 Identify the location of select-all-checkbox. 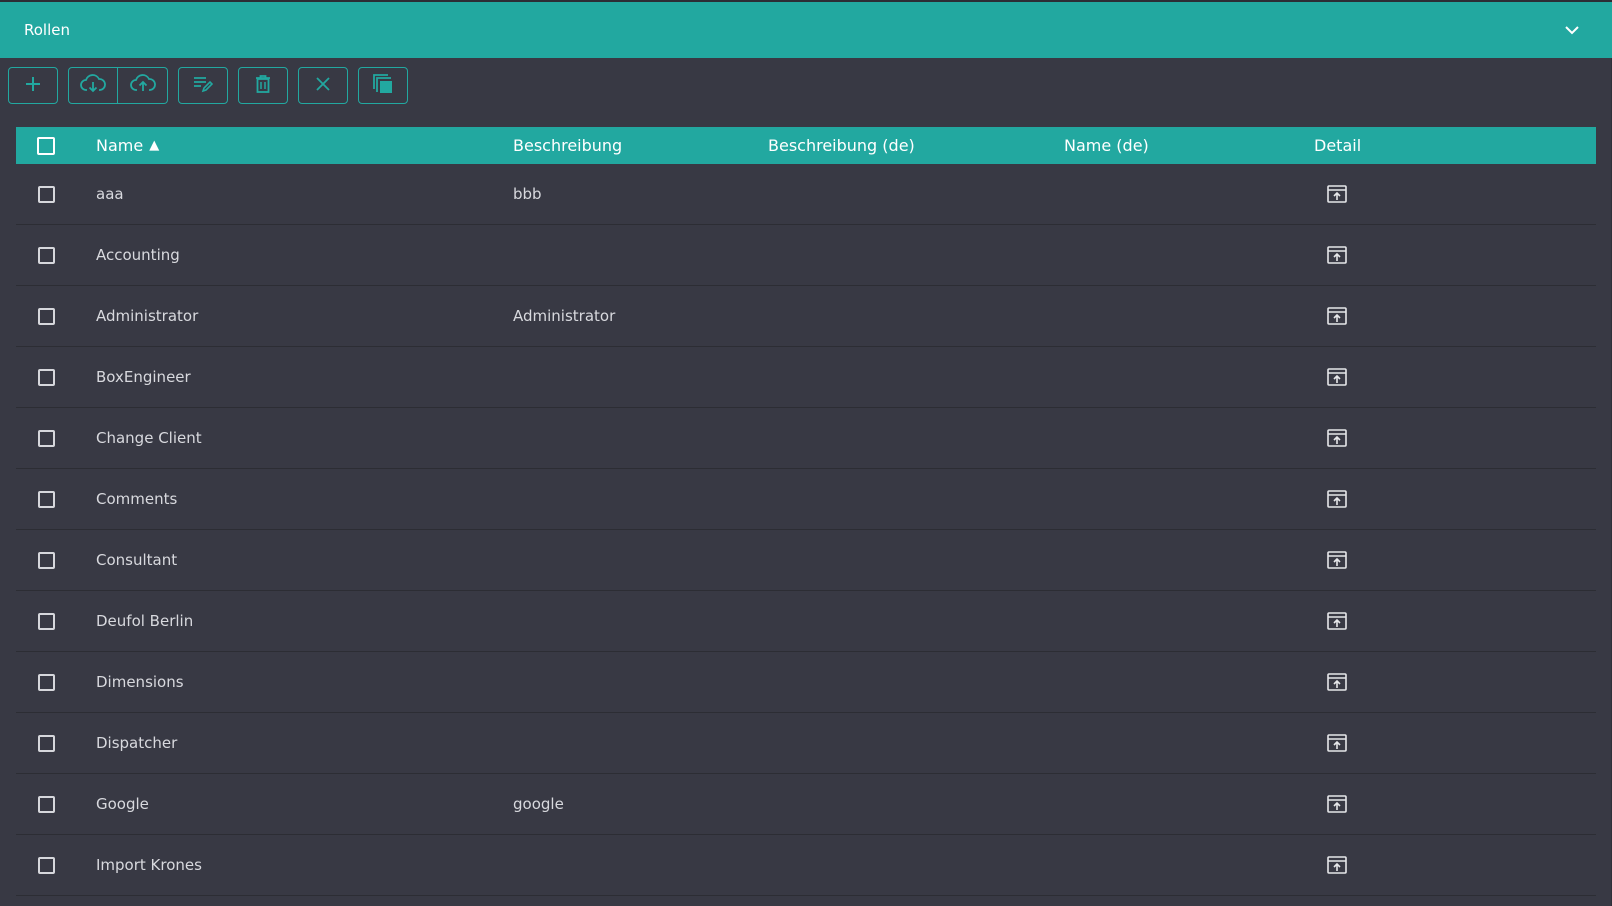
(46, 145).